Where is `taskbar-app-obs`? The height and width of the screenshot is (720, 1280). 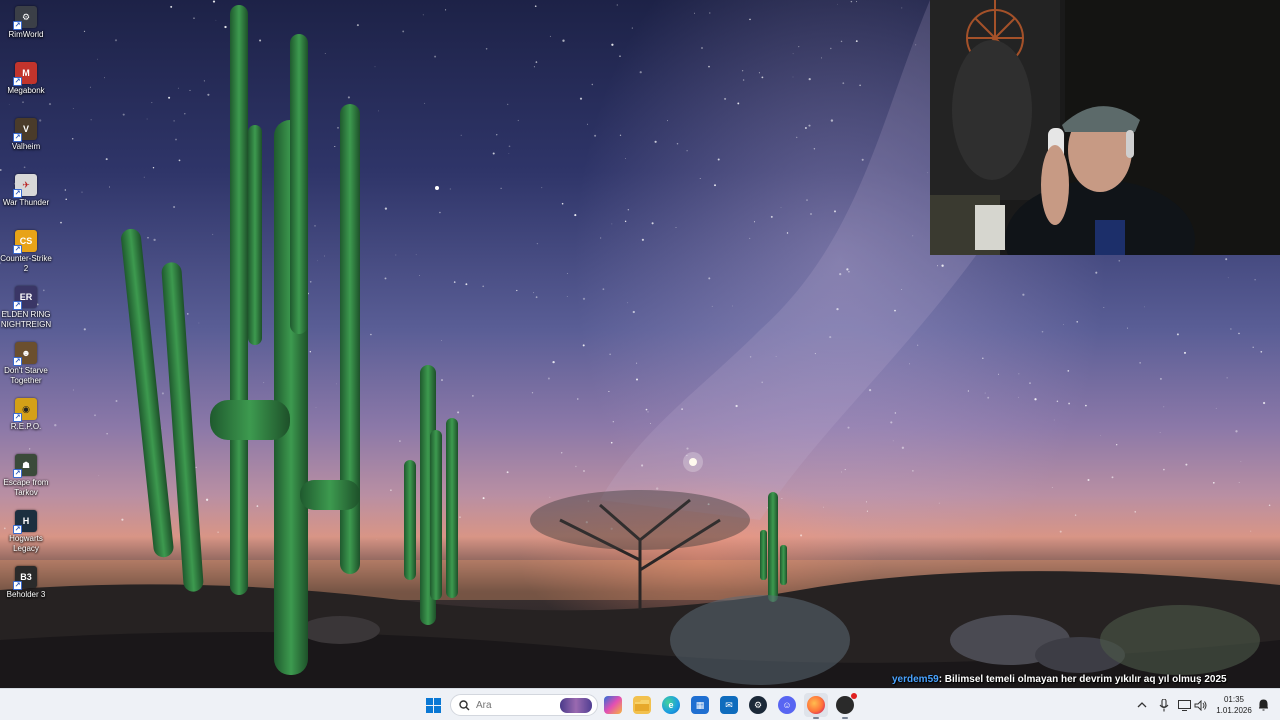
taskbar-app-obs is located at coordinates (845, 706).